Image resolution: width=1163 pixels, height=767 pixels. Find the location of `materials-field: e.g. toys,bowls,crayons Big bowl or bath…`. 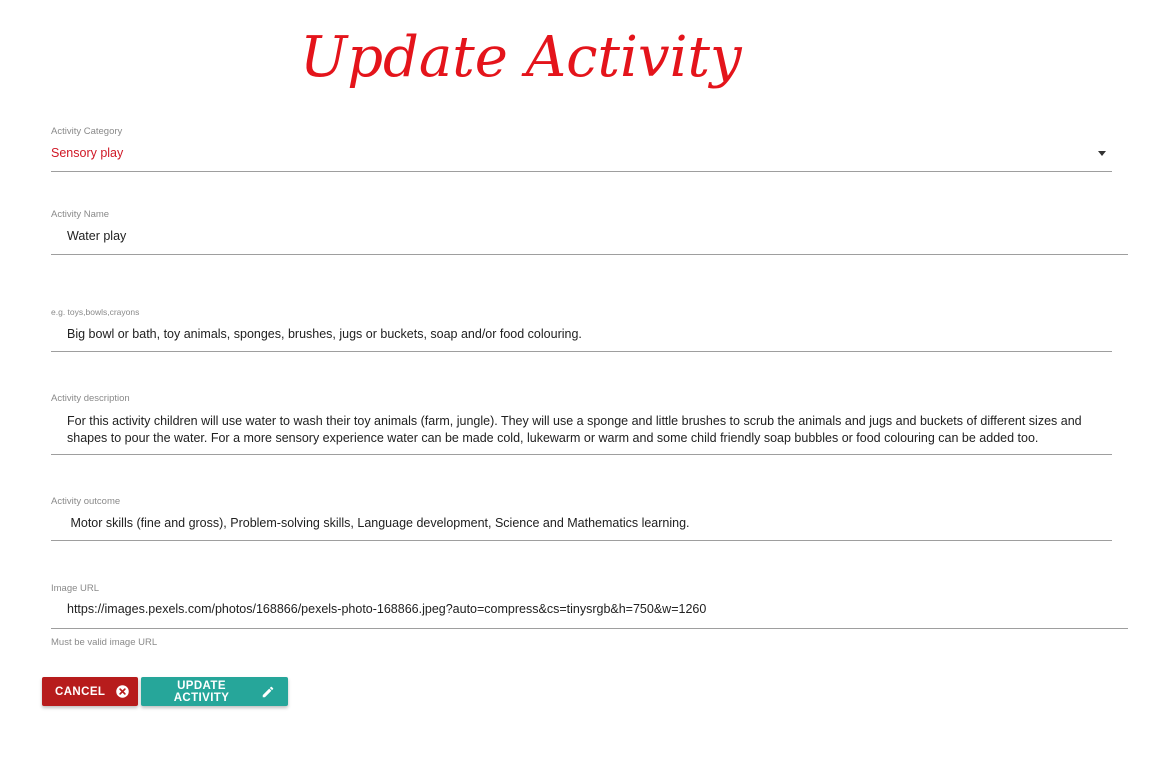

materials-field: e.g. toys,bowls,crayons Big bowl or bath… is located at coordinates (581, 329).